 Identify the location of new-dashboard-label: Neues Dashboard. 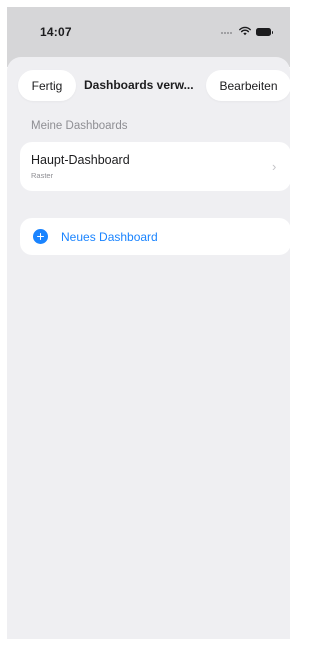
(109, 237).